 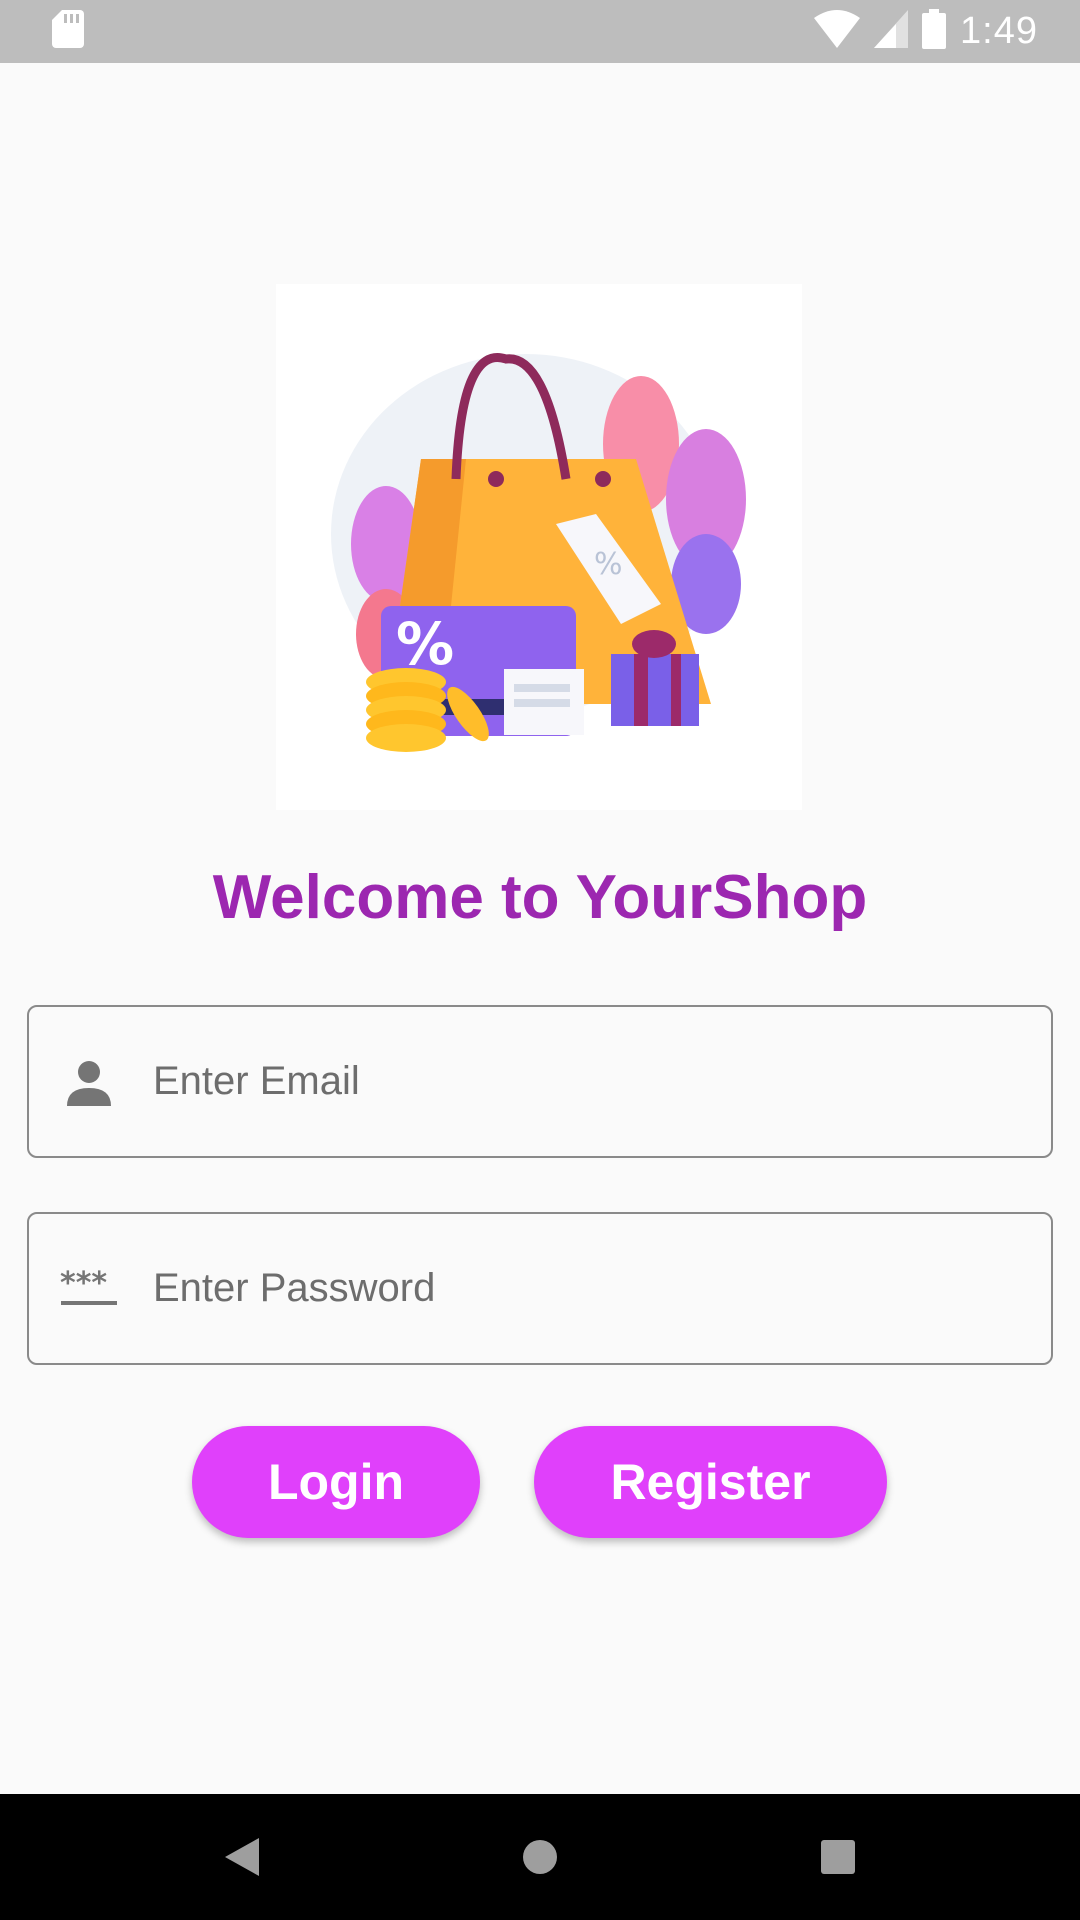 I want to click on password-field: ***, so click(x=540, y=1288).